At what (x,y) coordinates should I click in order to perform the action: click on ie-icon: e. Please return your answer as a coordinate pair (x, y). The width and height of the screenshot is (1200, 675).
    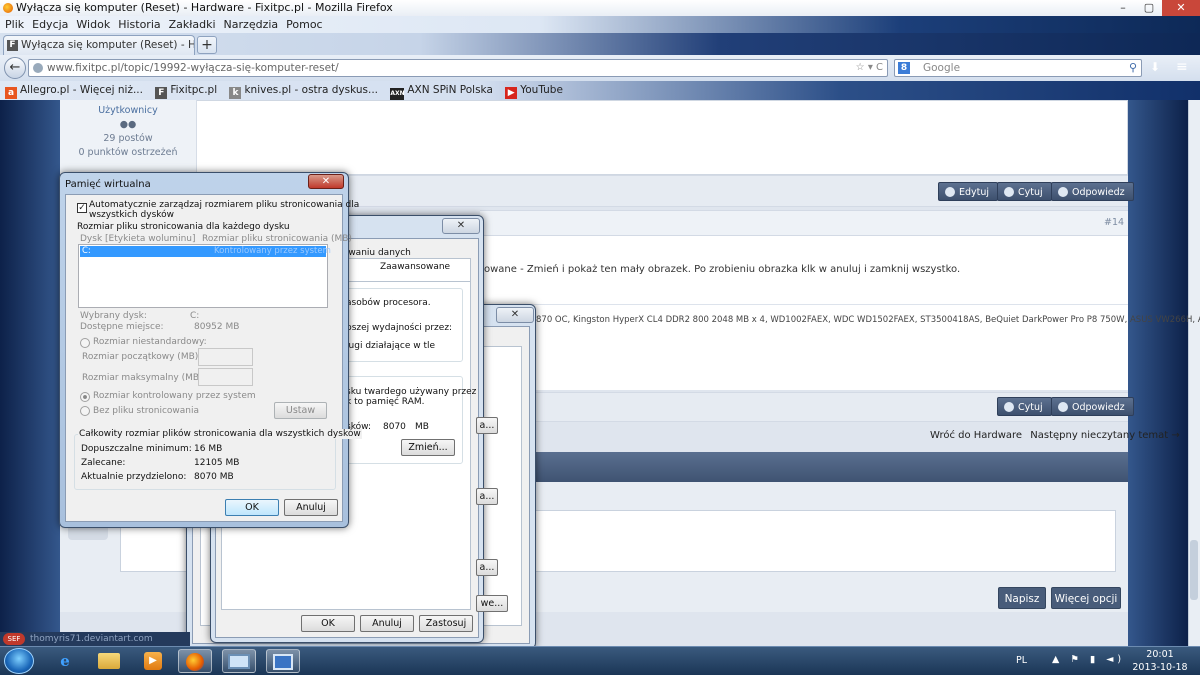
    Looking at the image, I should click on (65, 661).